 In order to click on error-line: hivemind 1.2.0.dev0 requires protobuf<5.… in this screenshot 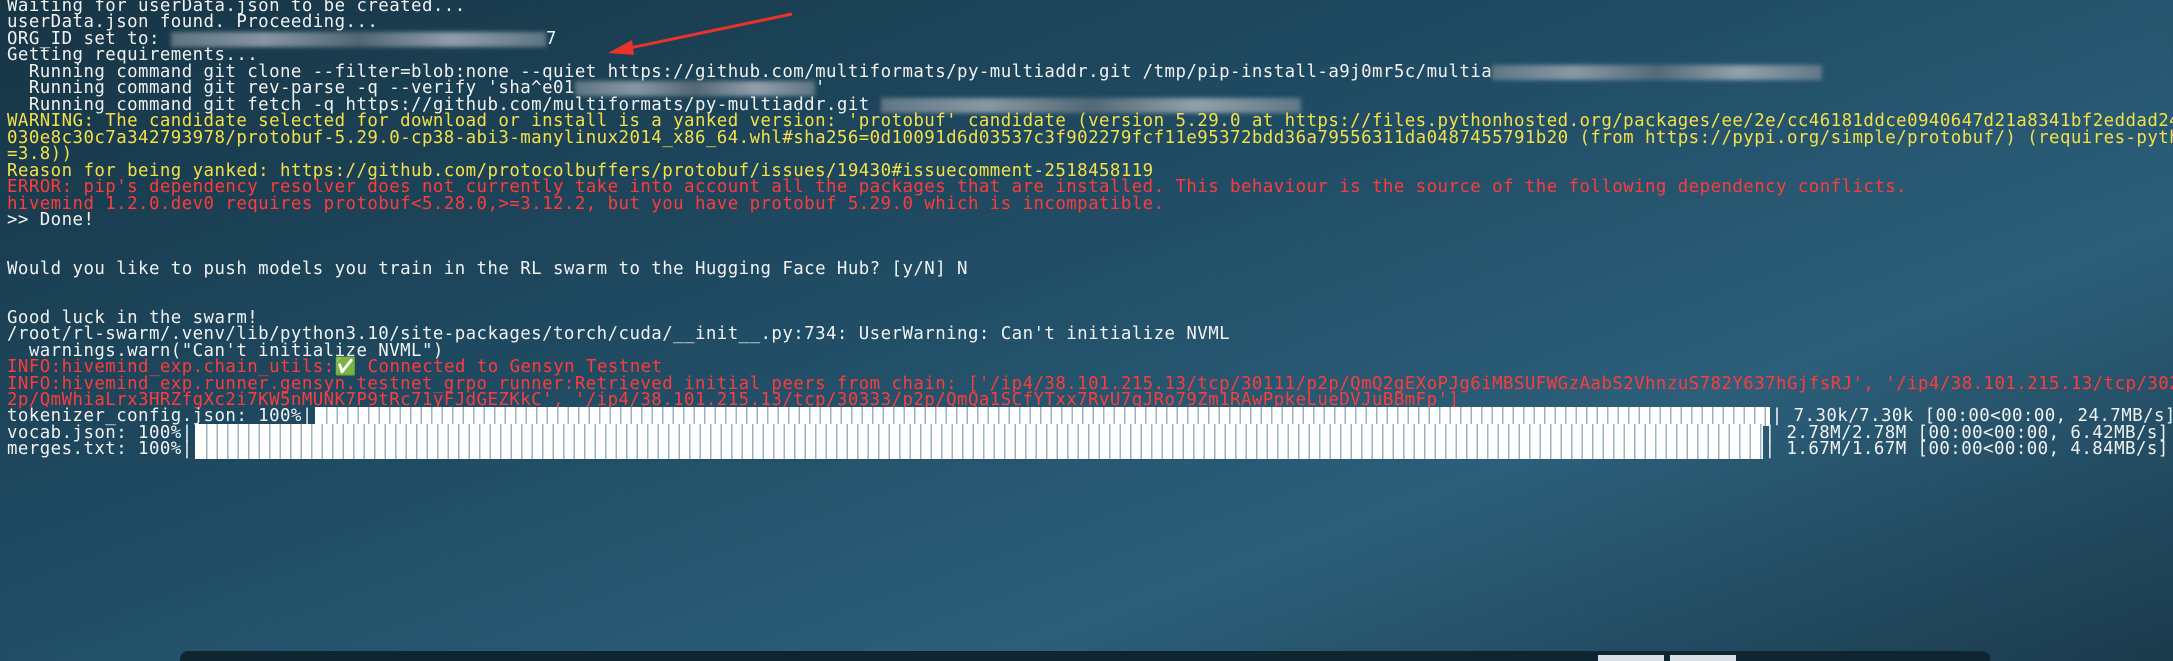, I will do `click(586, 204)`.